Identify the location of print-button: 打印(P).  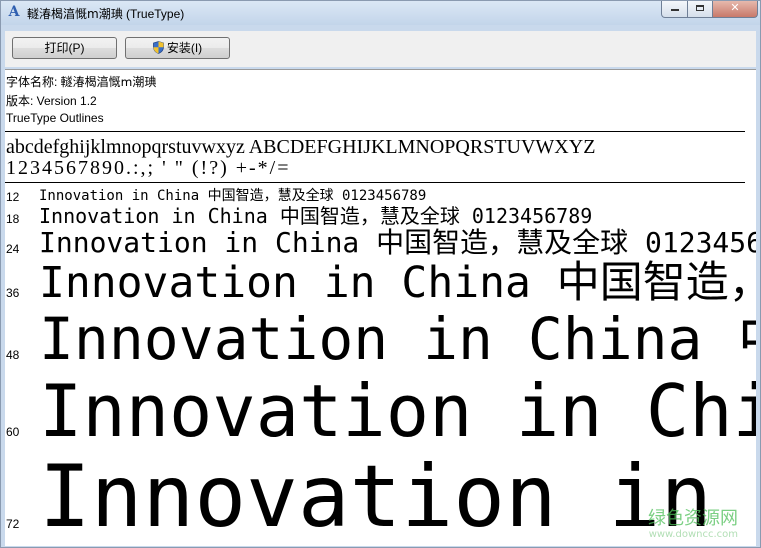
(64, 48).